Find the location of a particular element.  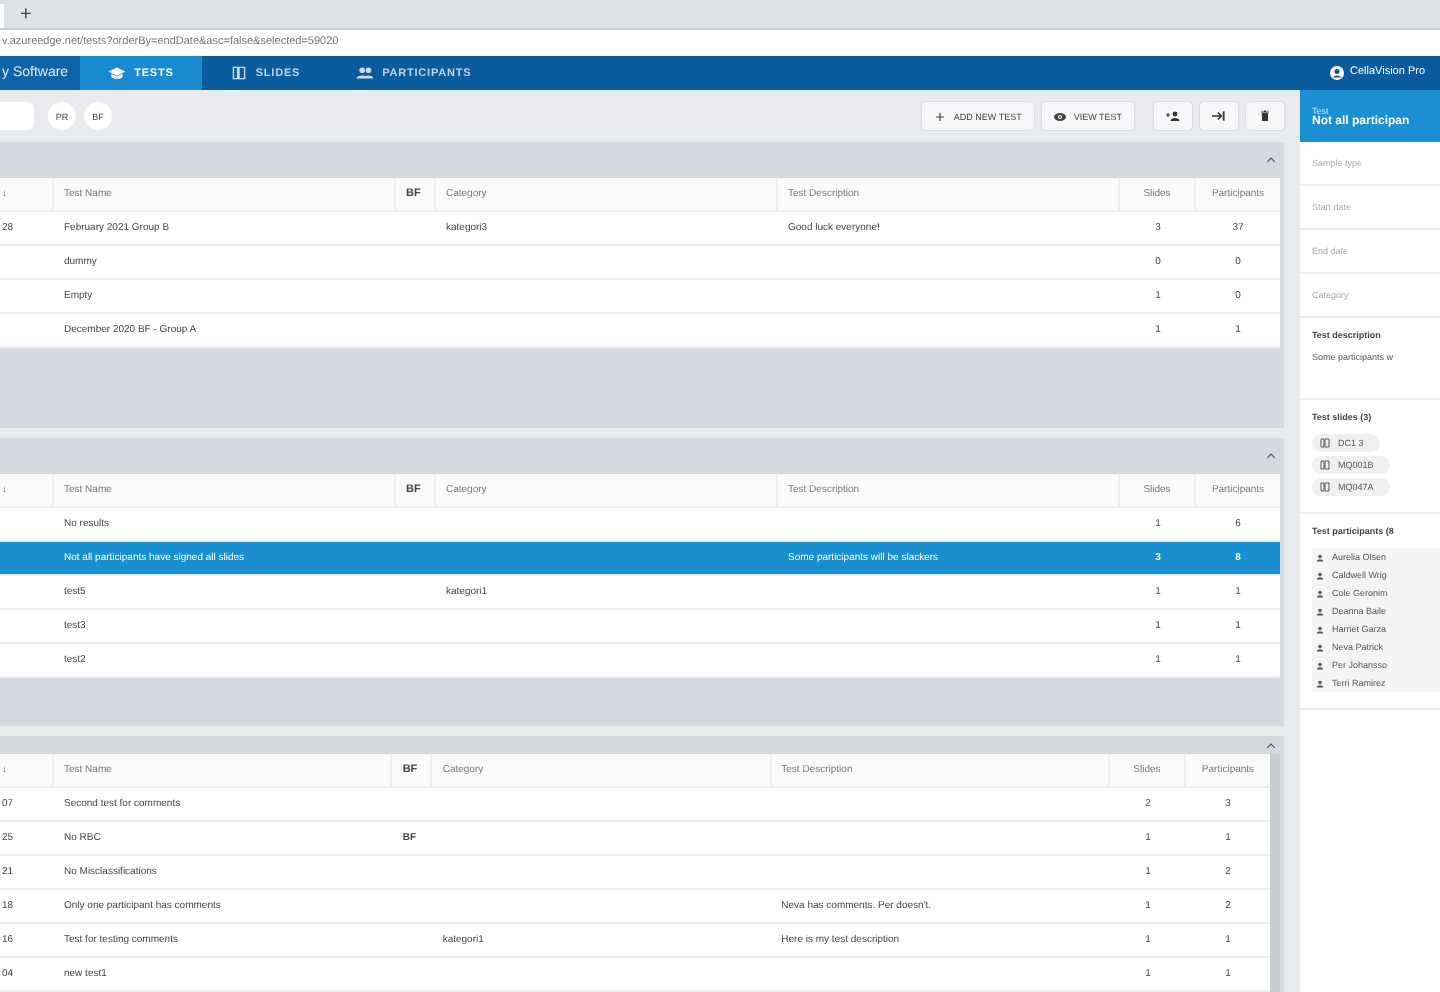

user-icon is located at coordinates (1337, 73).